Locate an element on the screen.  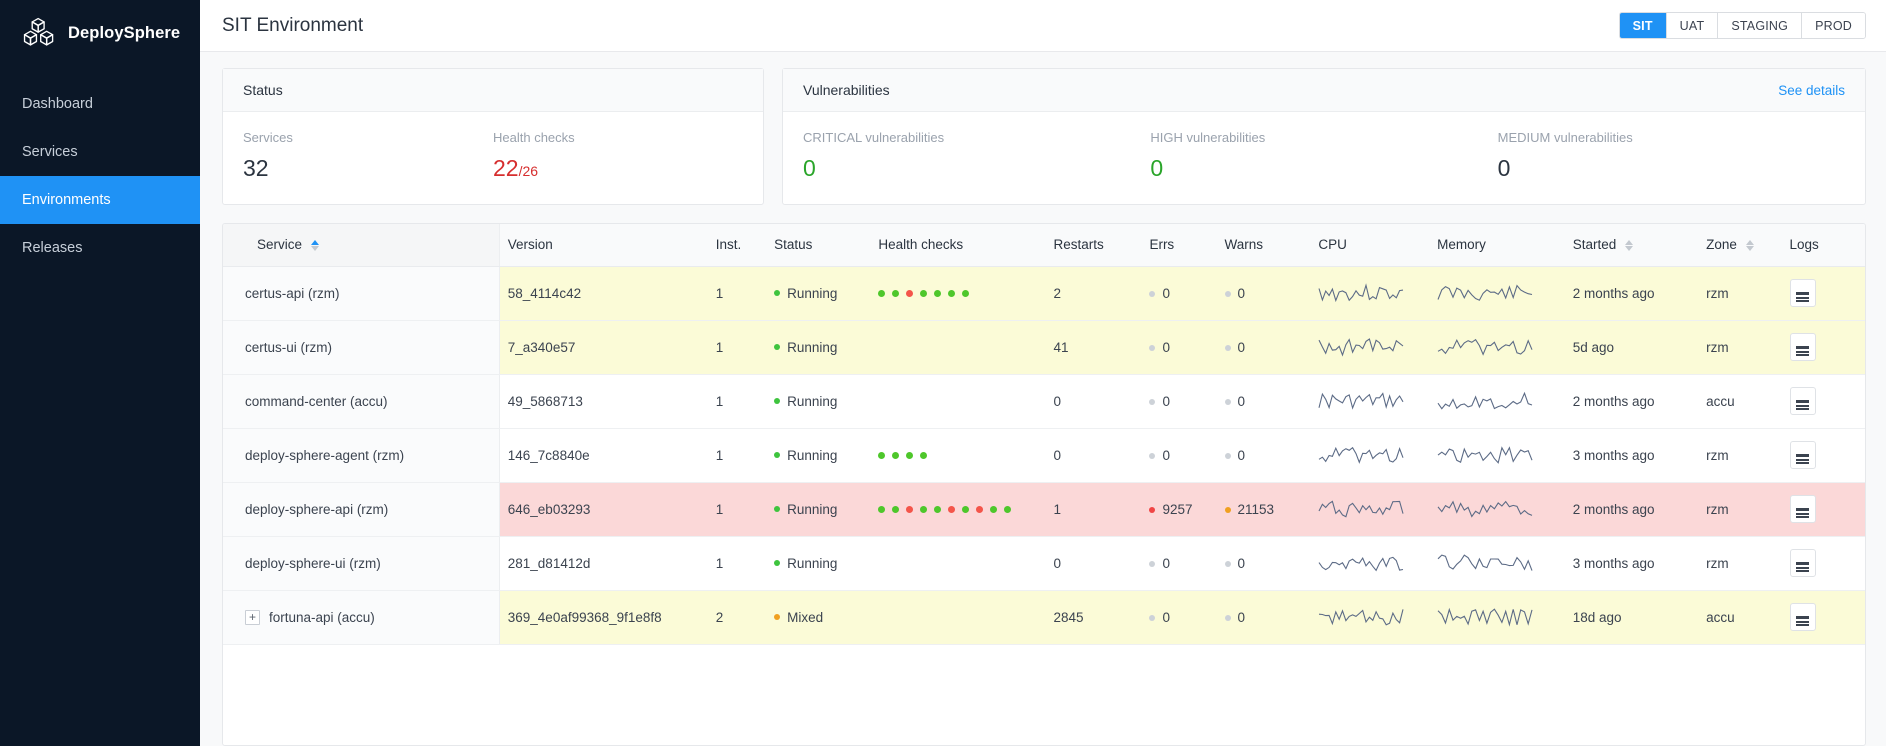
col-header-health-checks: Health checks is located at coordinates (958, 245).